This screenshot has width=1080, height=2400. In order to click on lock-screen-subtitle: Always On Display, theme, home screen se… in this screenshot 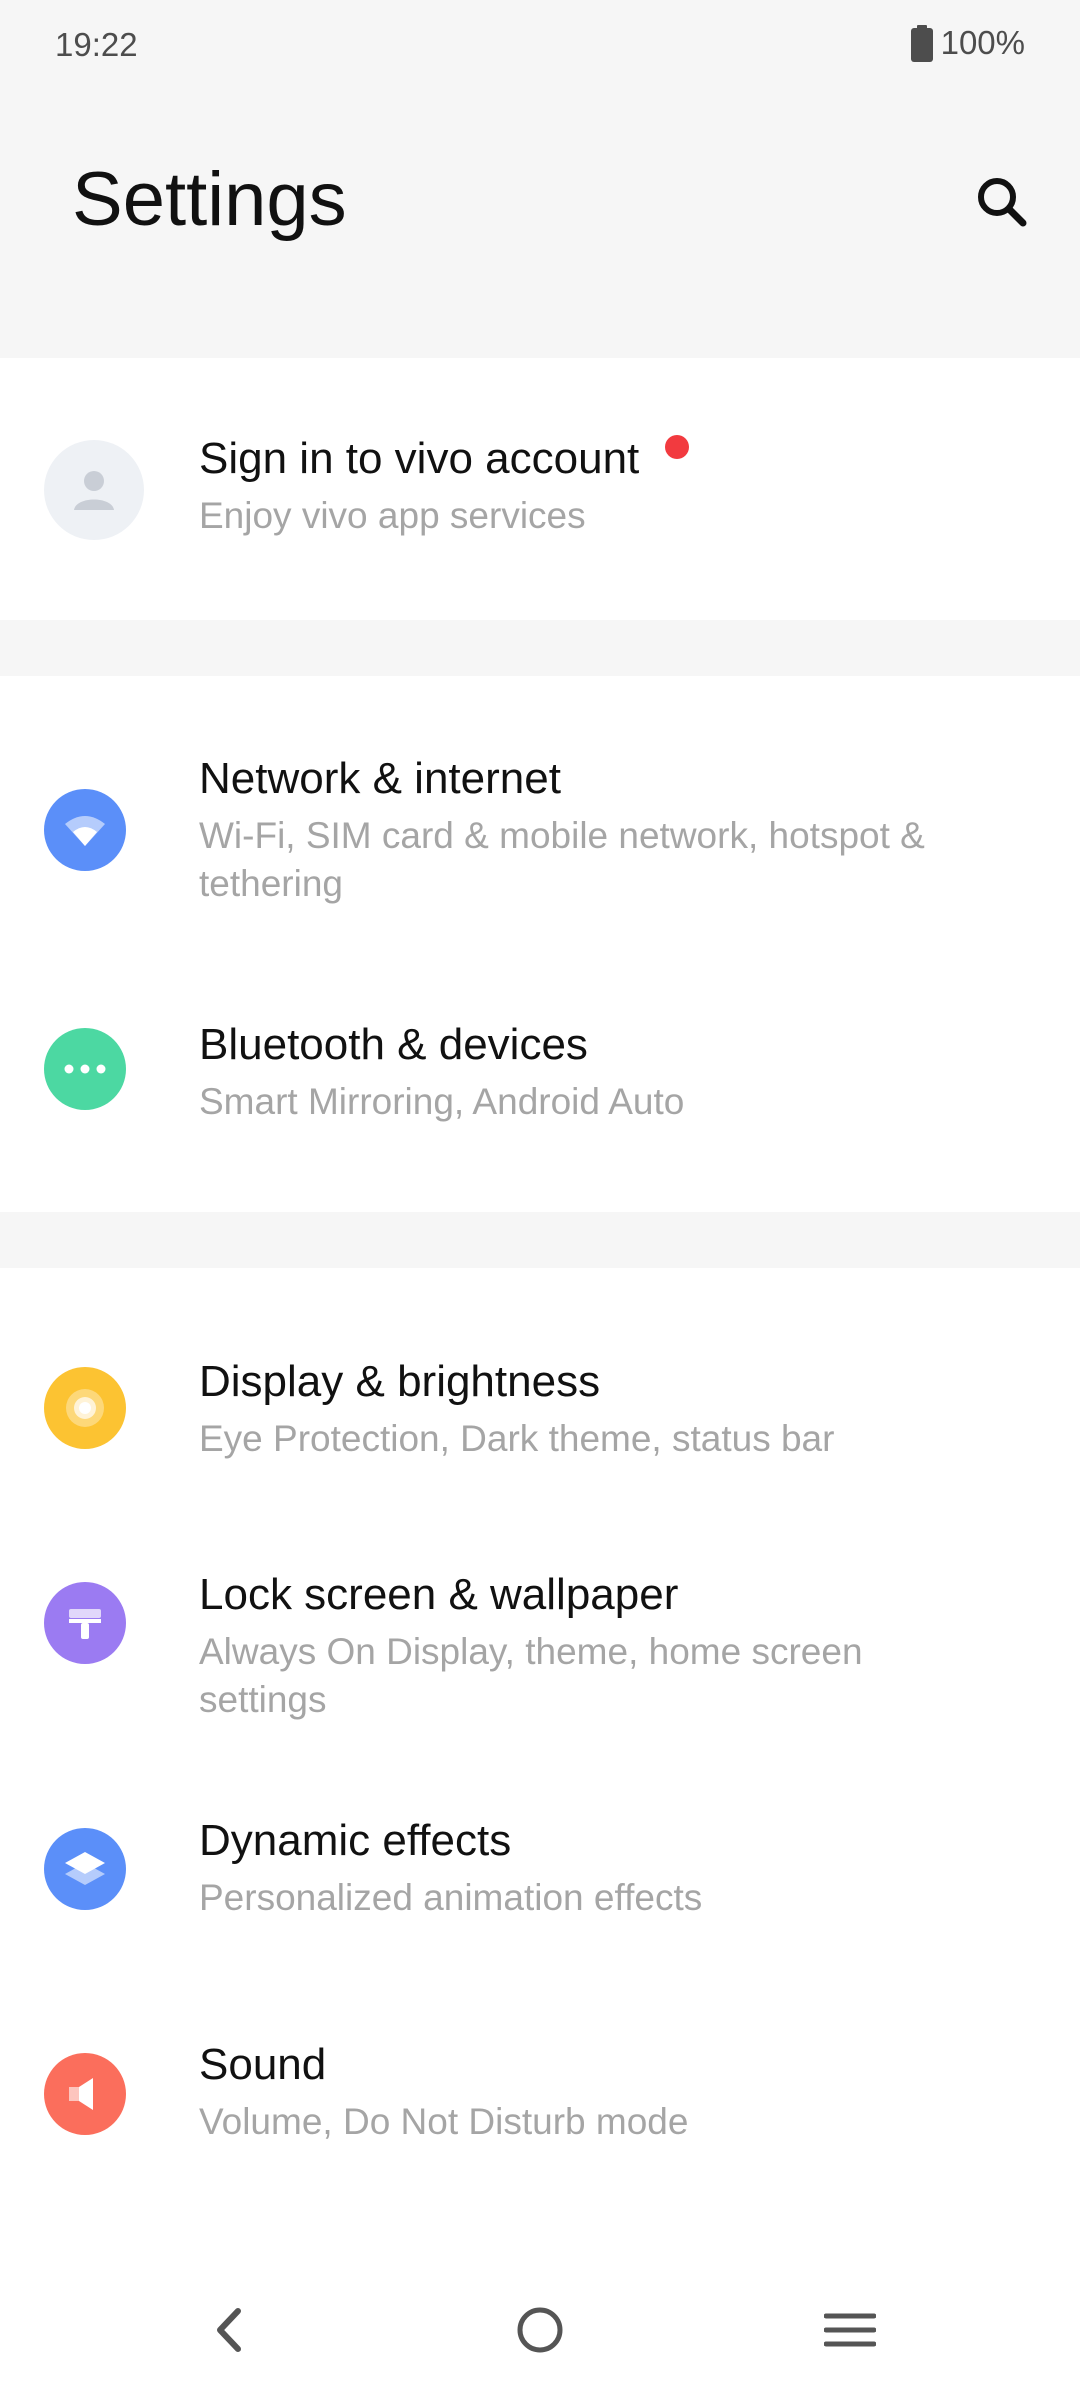, I will do `click(531, 1675)`.